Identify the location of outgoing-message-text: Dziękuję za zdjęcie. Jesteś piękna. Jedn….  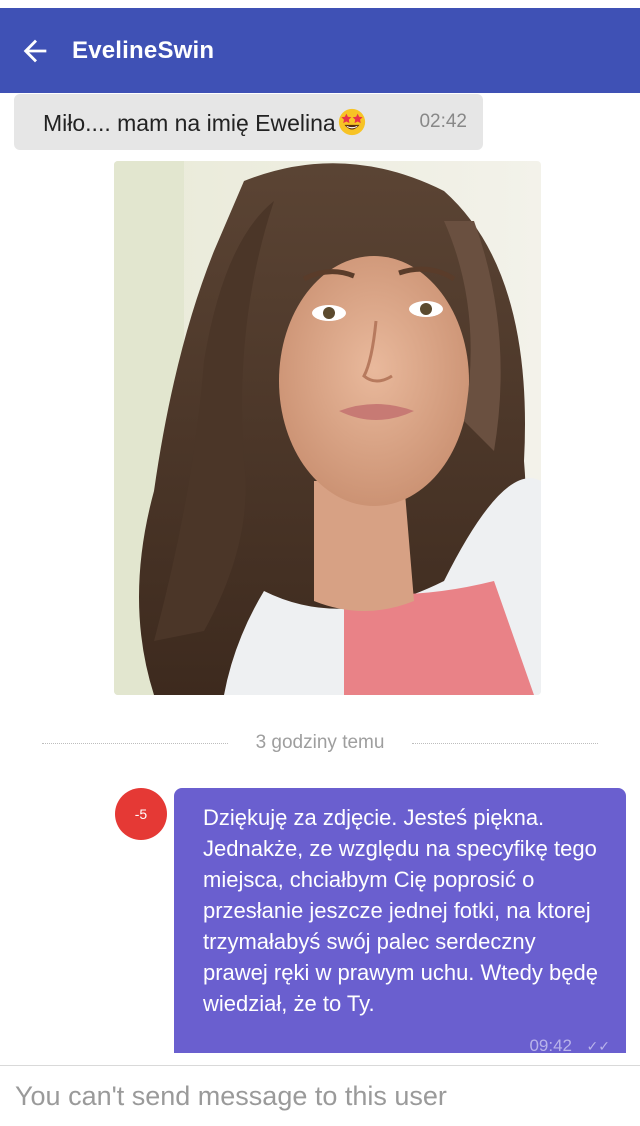
(400, 910).